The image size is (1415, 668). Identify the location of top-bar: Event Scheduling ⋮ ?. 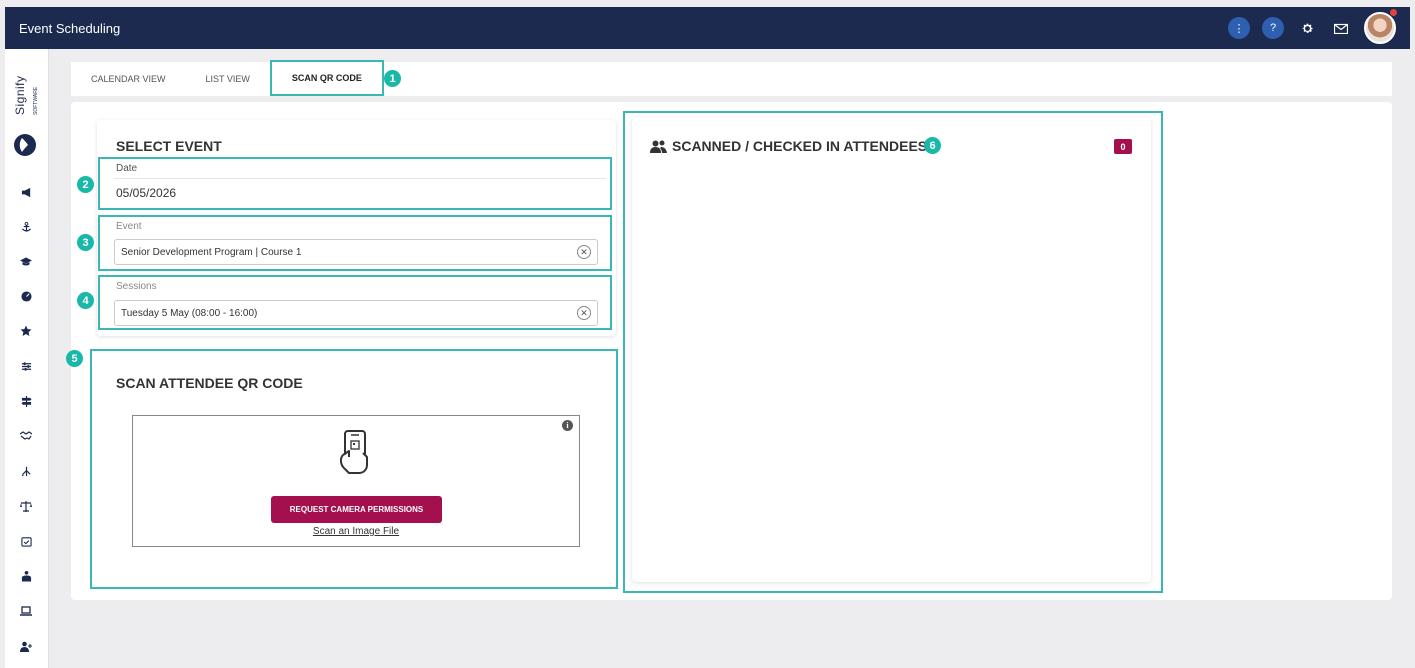
(707, 28).